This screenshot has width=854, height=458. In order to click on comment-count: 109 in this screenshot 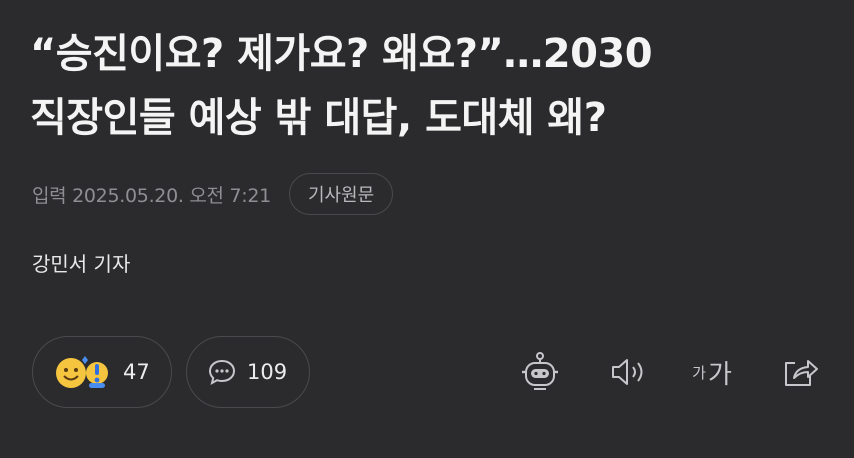, I will do `click(267, 372)`.